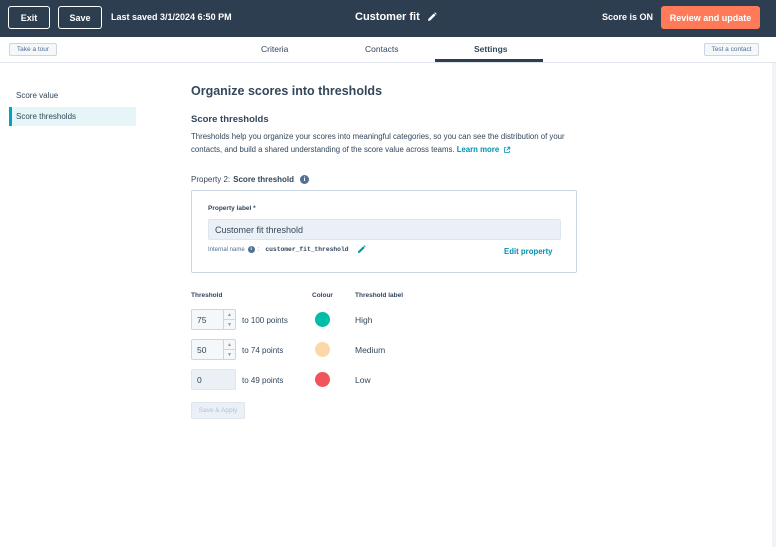  Describe the element at coordinates (211, 179) in the screenshot. I see `property-prefix: Property 2:` at that location.